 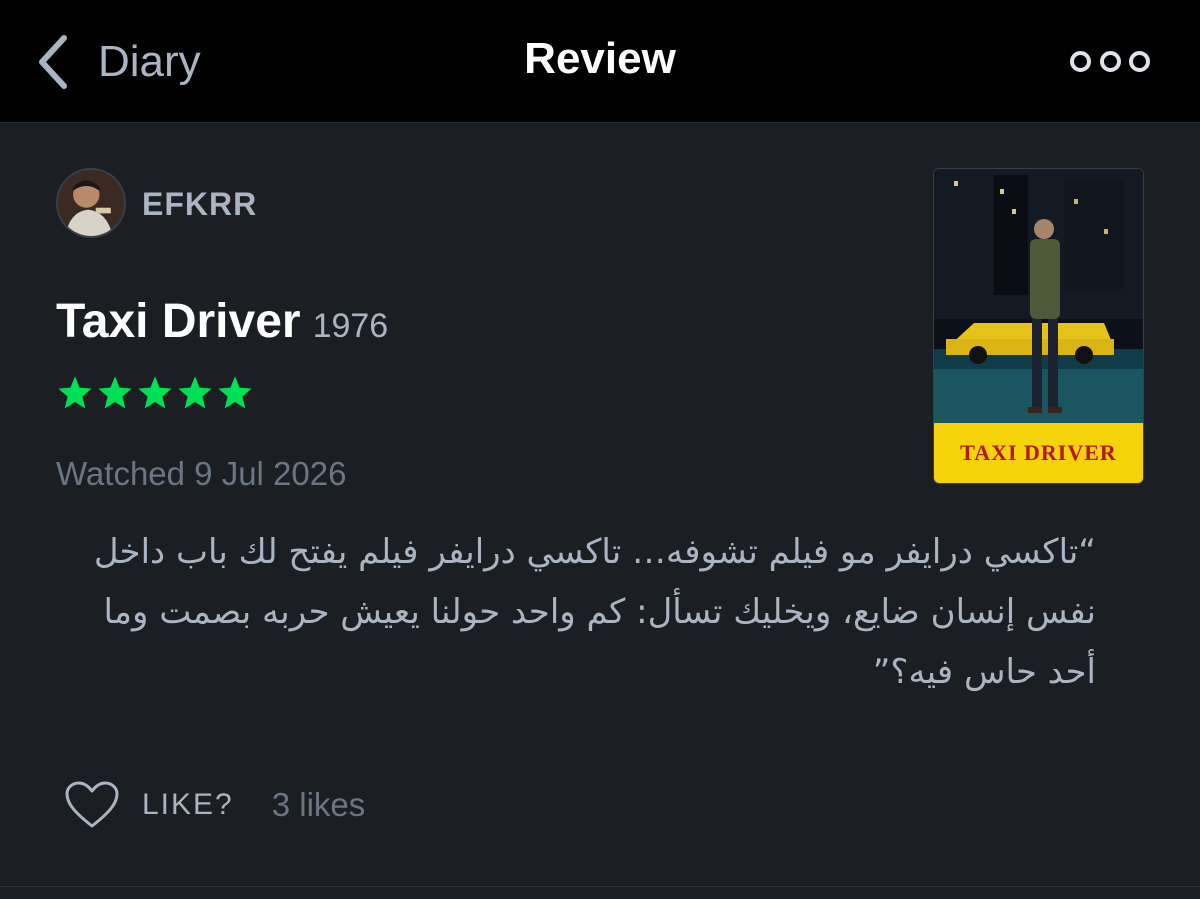 I want to click on navigation-bar: Diary Review, so click(x=600, y=61).